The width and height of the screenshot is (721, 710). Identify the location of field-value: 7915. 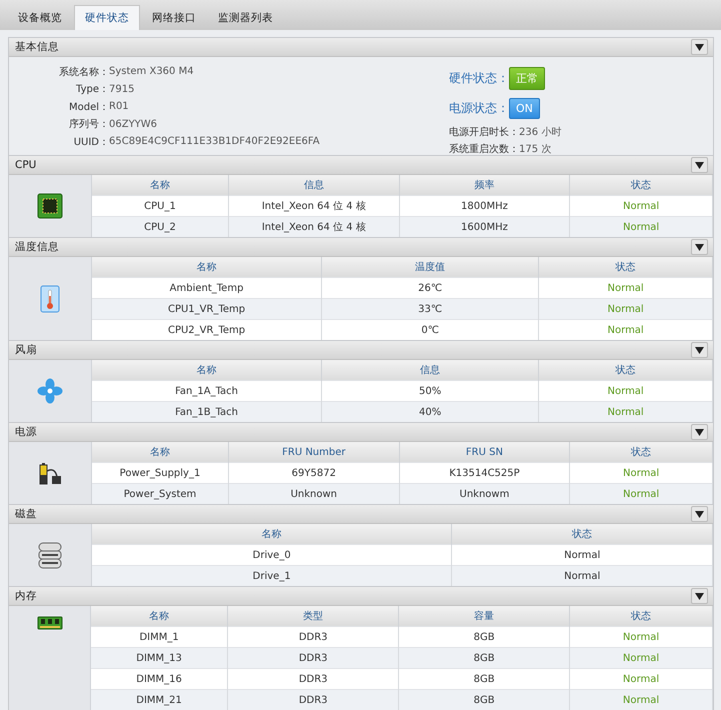
(121, 89).